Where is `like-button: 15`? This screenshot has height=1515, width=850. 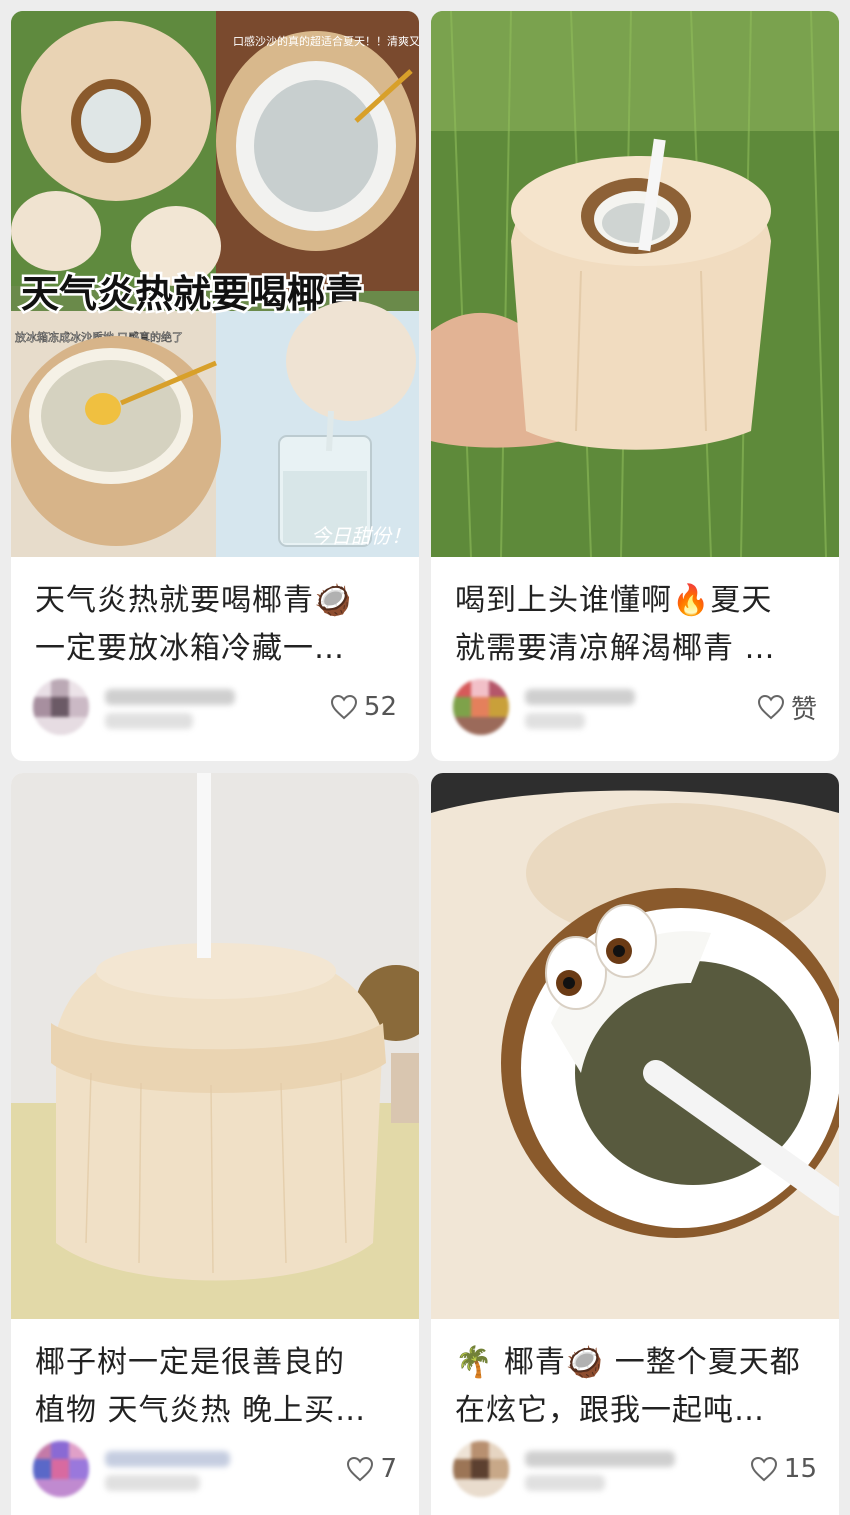 like-button: 15 is located at coordinates (783, 1469).